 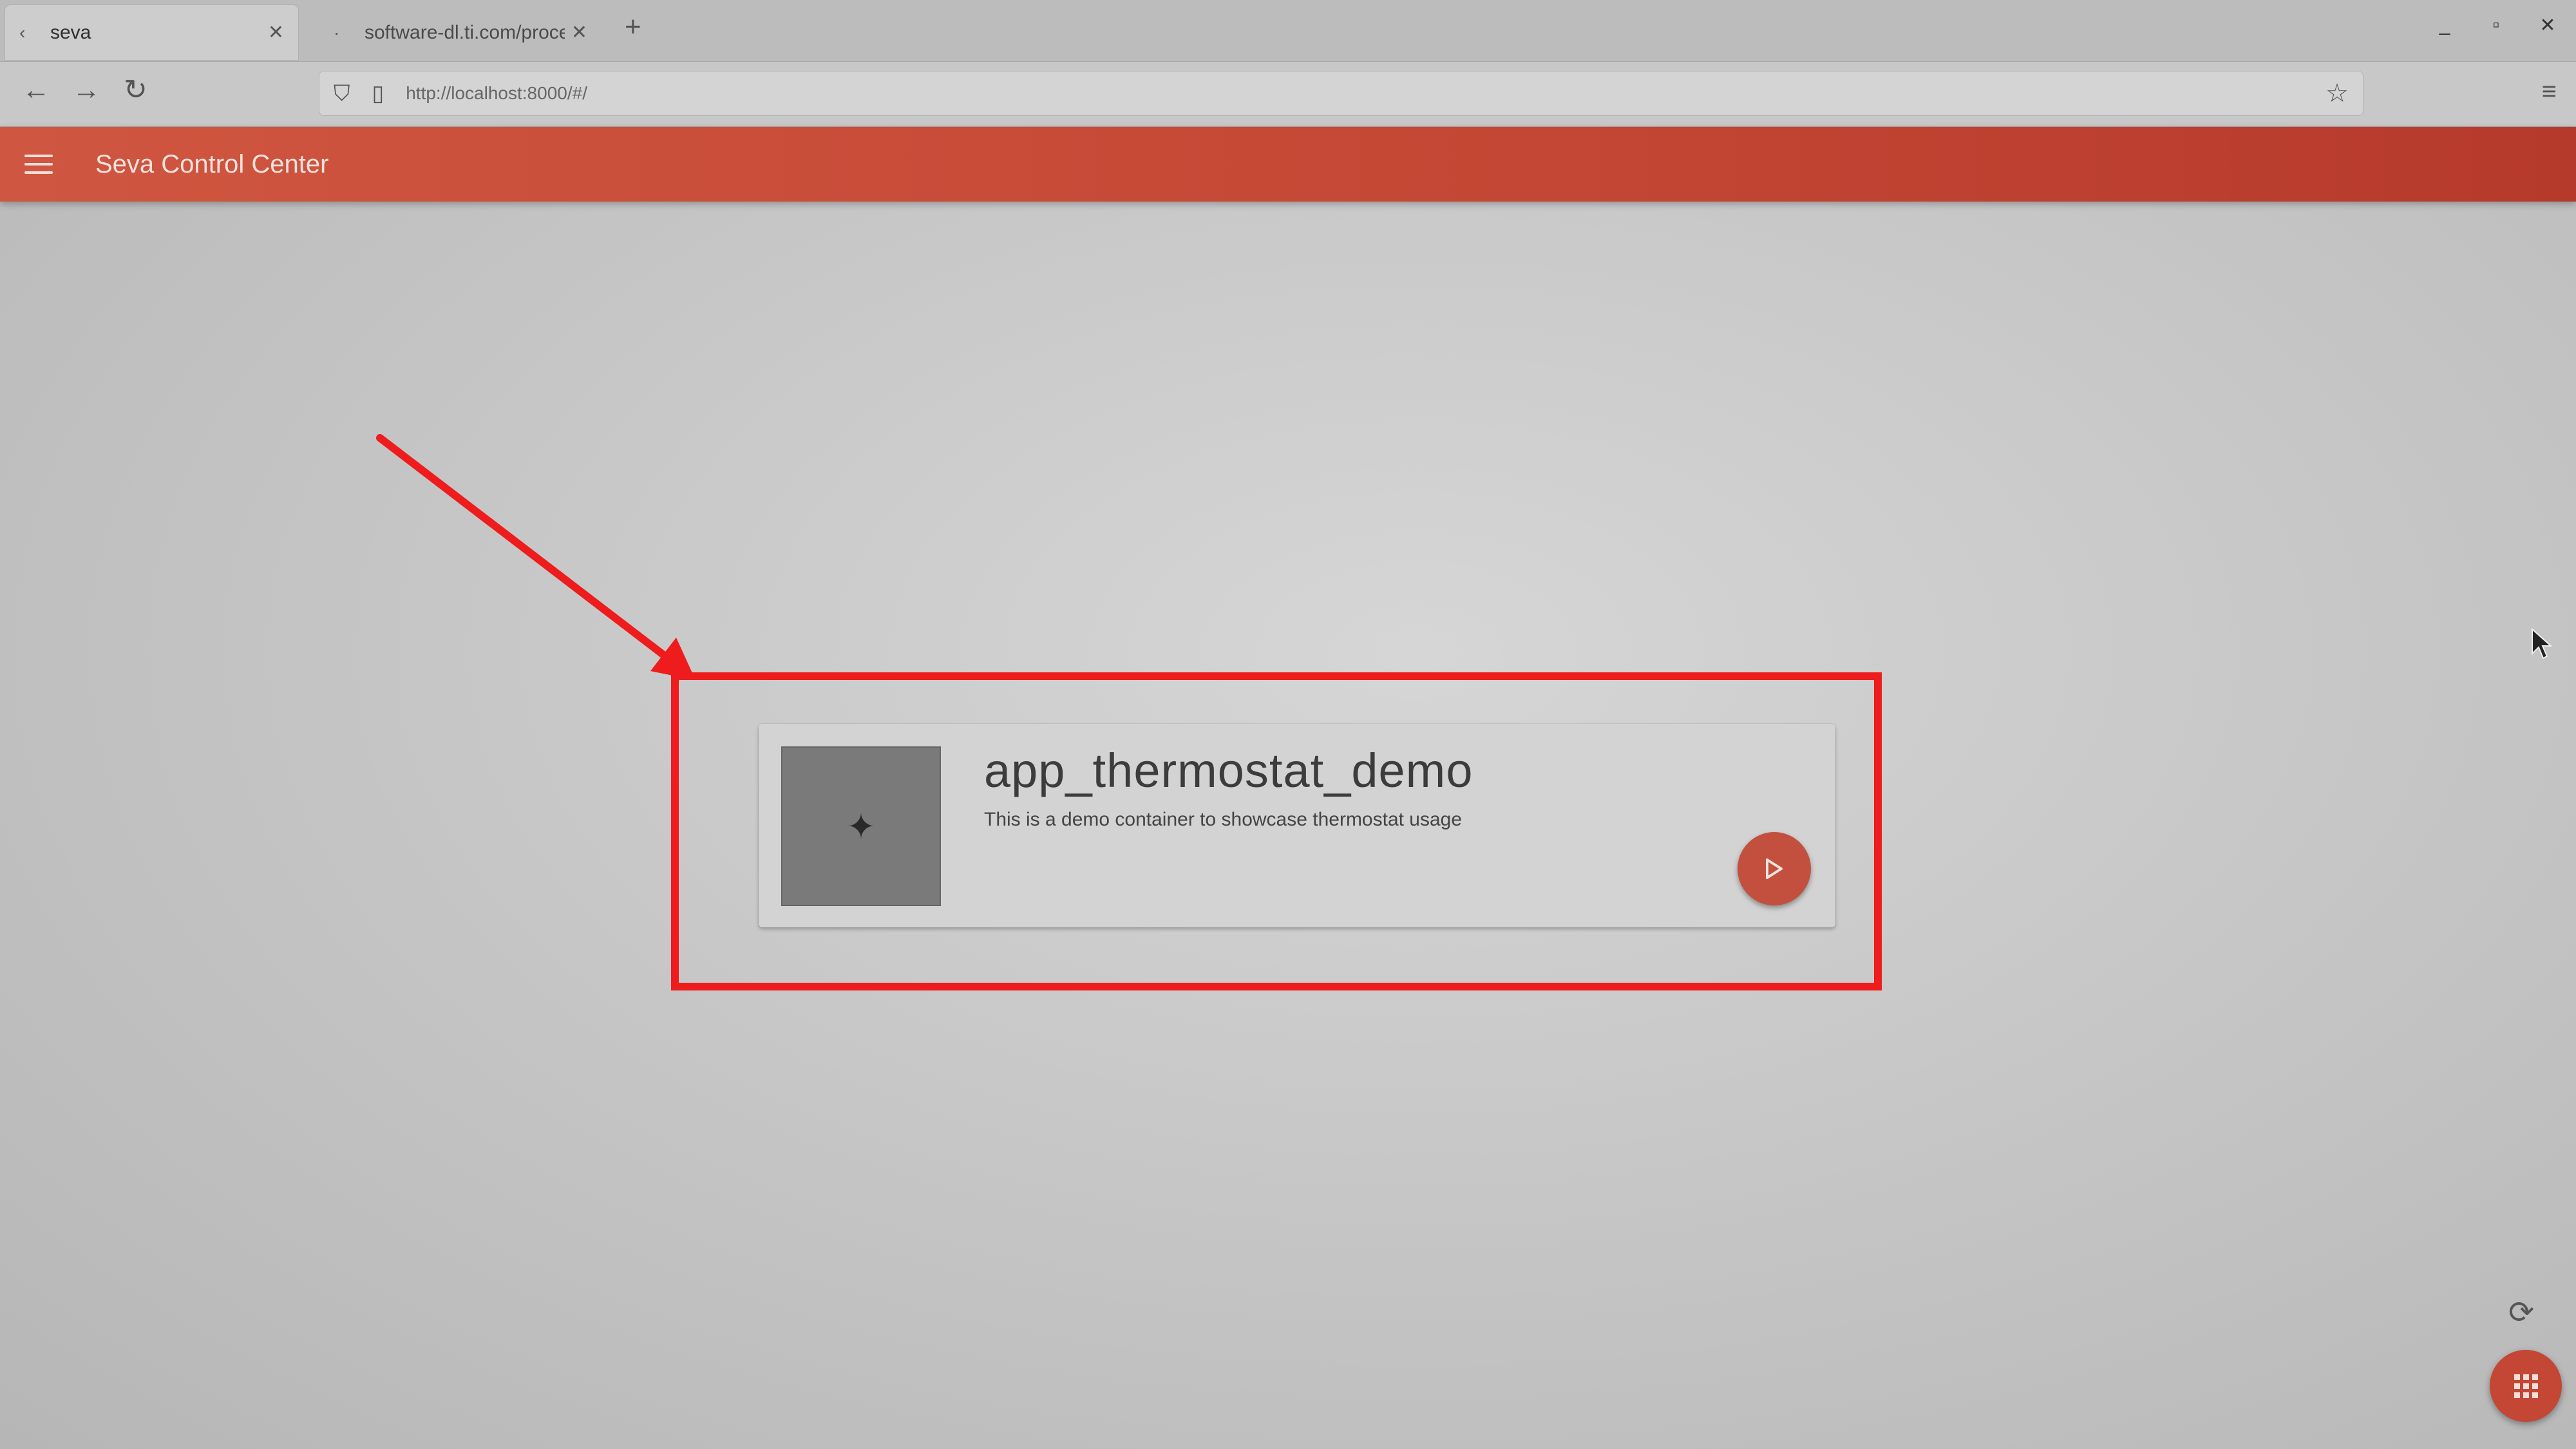 What do you see at coordinates (496, 93) in the screenshot?
I see `address-text: http://localhost:8000/#/` at bounding box center [496, 93].